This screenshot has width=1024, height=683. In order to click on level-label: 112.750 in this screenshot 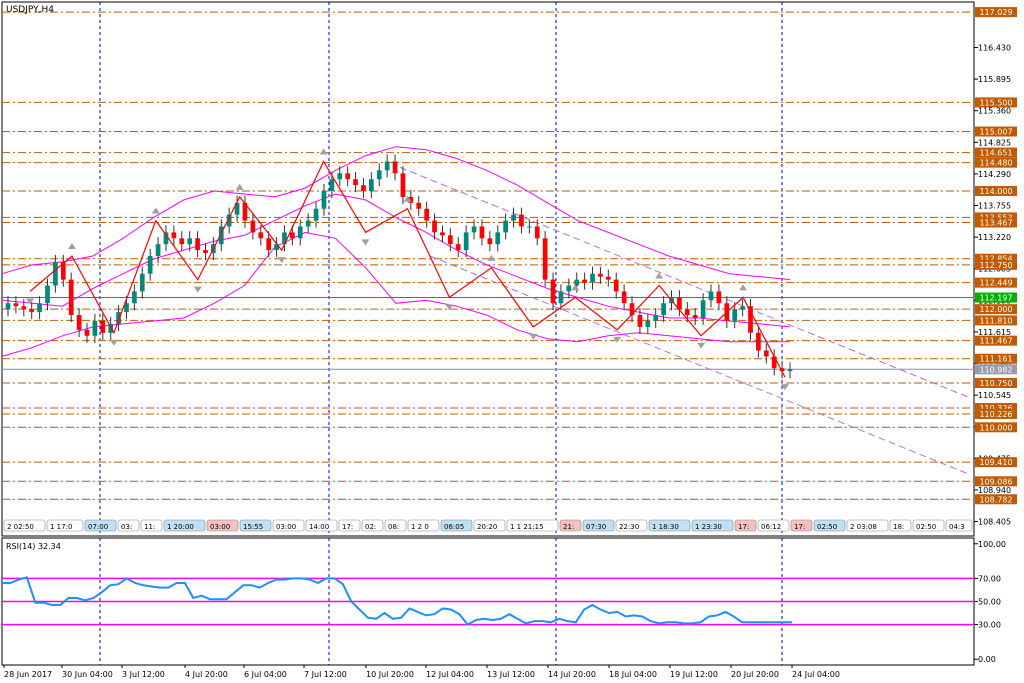, I will do `click(995, 265)`.